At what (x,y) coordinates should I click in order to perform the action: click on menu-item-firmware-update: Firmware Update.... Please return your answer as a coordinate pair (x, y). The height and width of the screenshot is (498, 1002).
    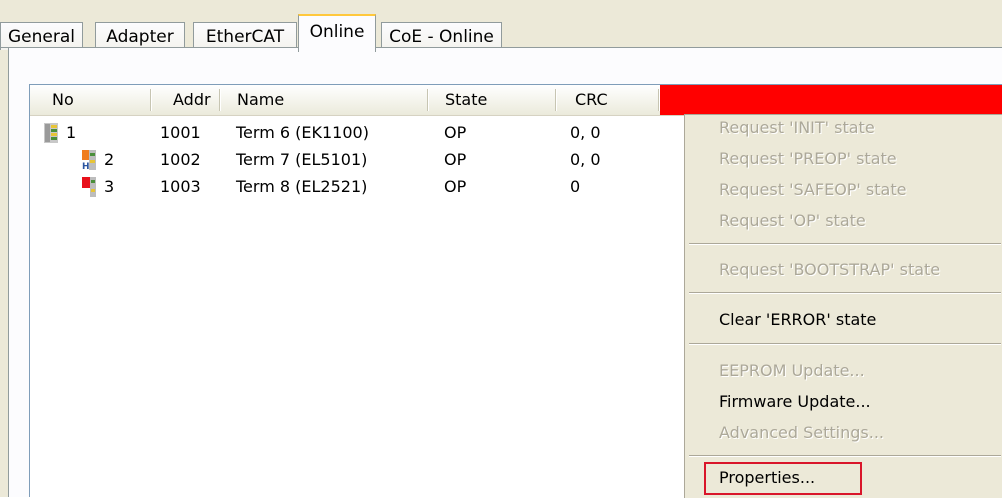
    Looking at the image, I should click on (795, 402).